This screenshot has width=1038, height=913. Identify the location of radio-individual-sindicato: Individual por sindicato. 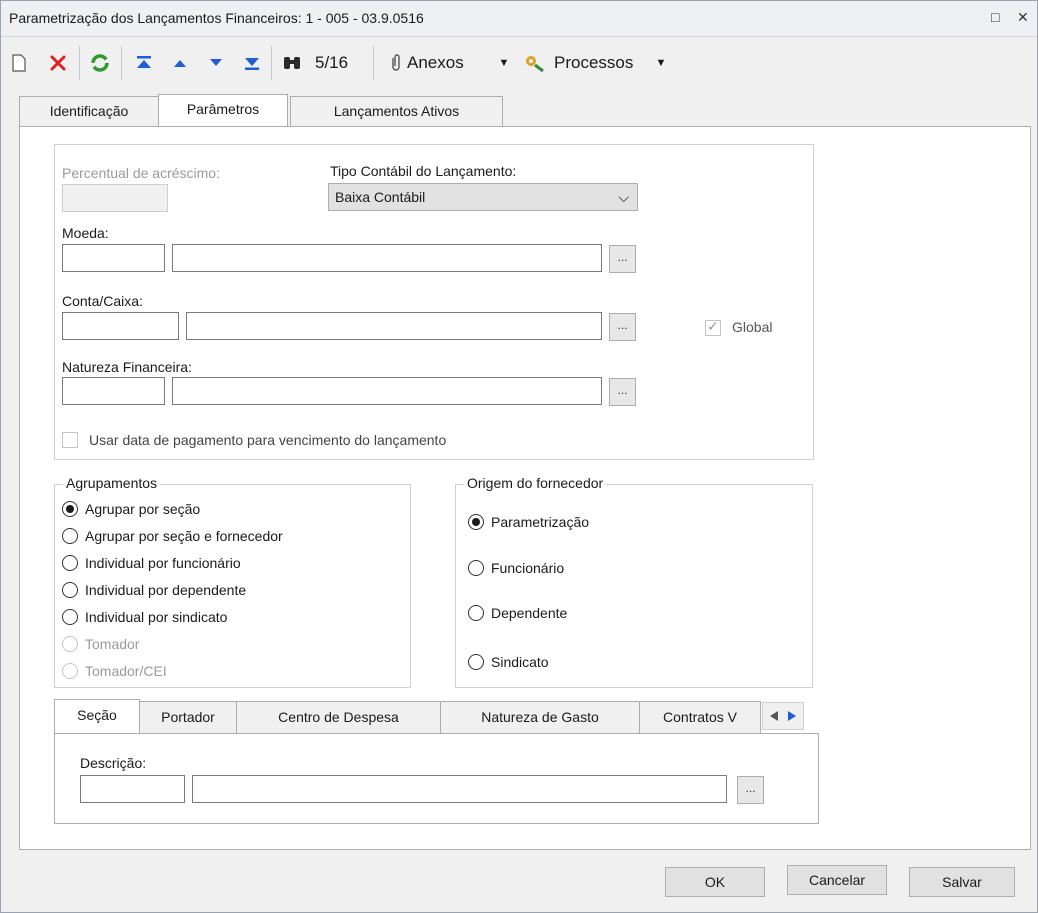
(144, 617).